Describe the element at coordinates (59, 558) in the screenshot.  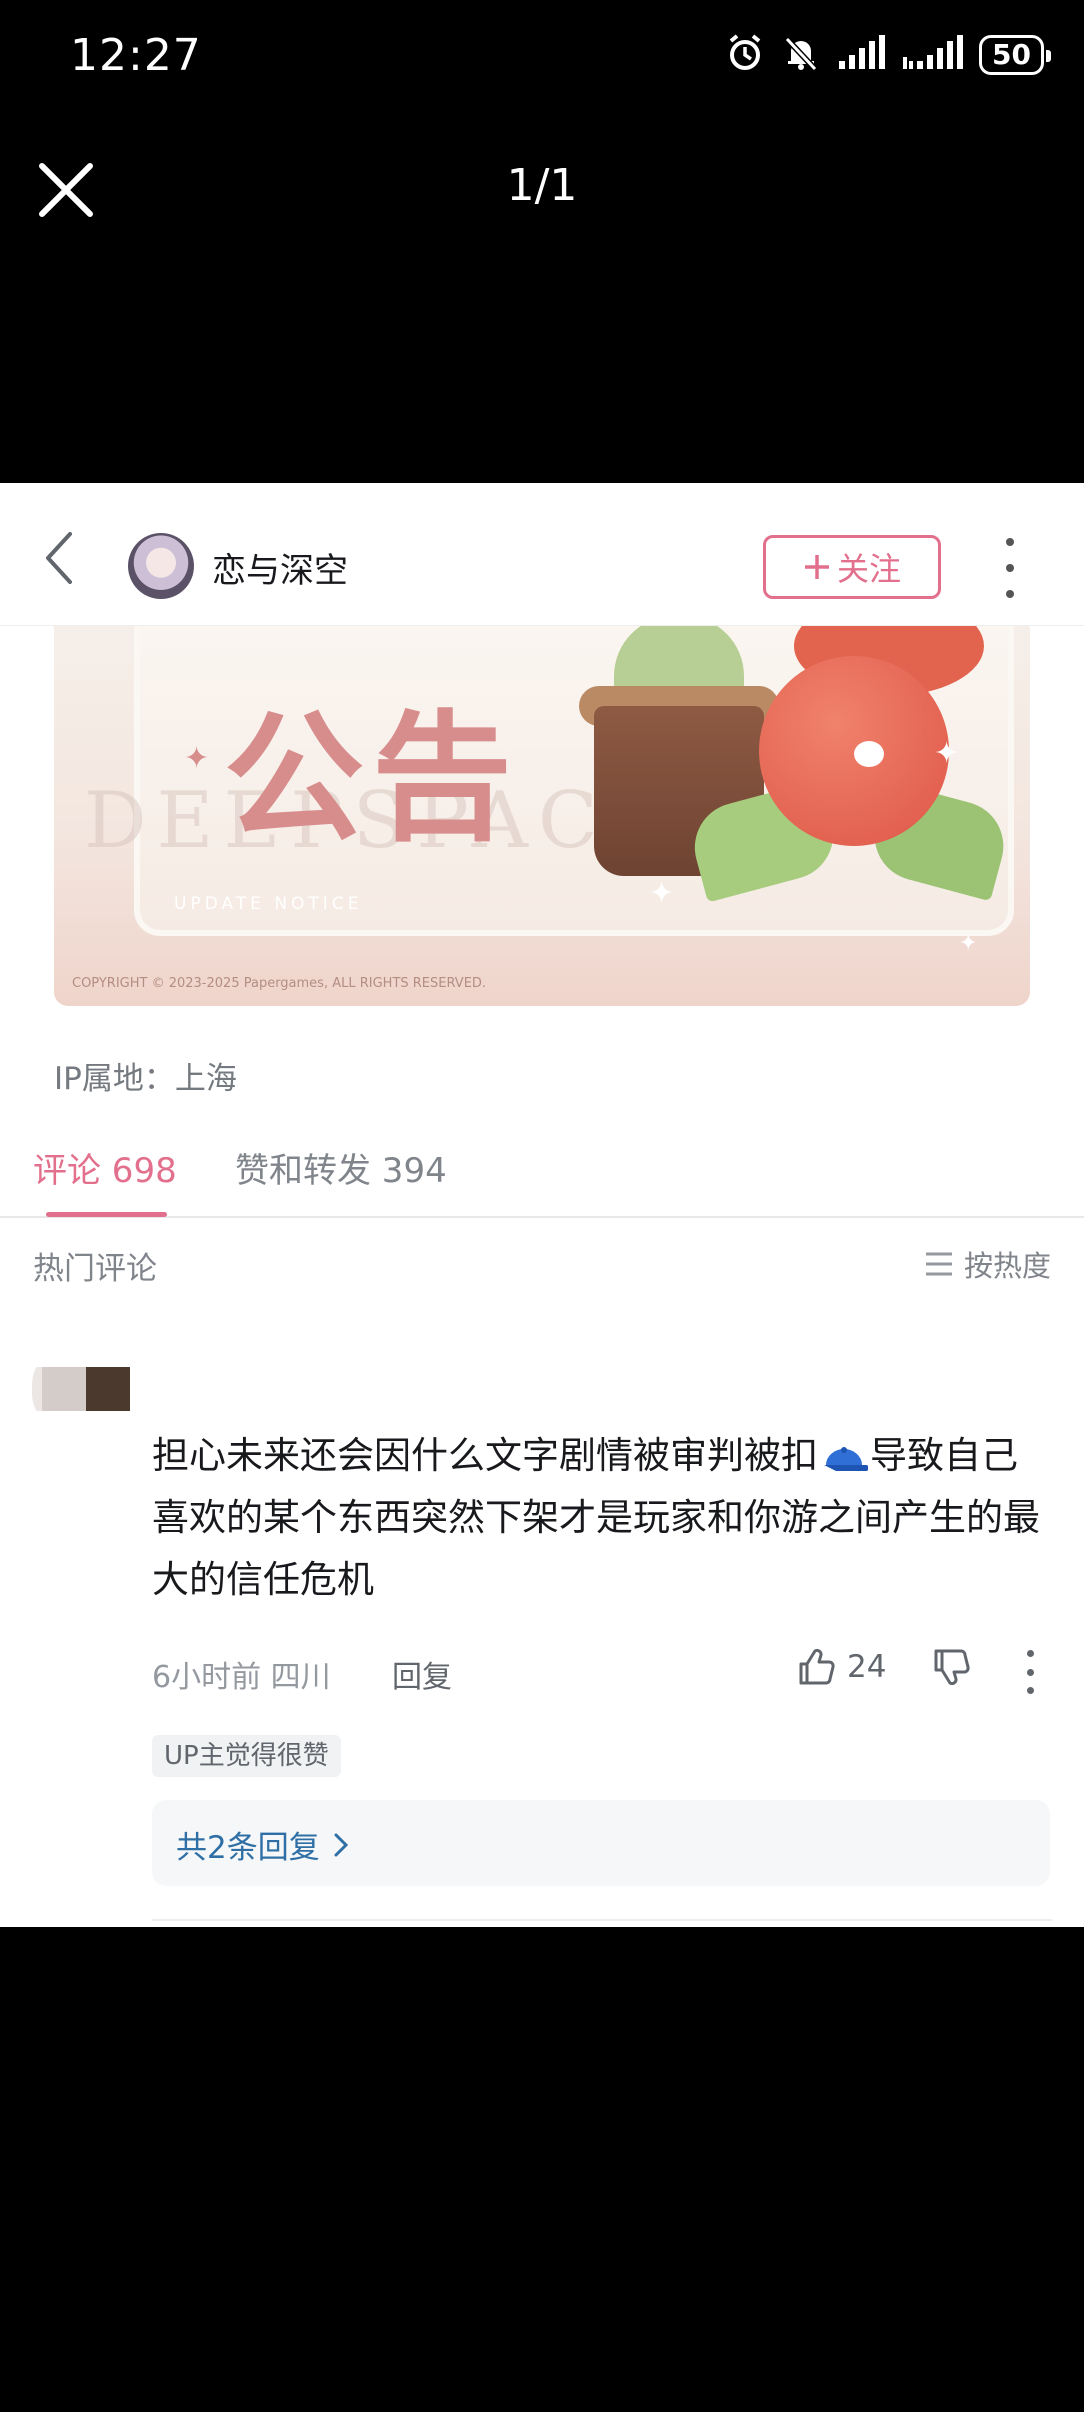
I see `chevron-left-icon` at that location.